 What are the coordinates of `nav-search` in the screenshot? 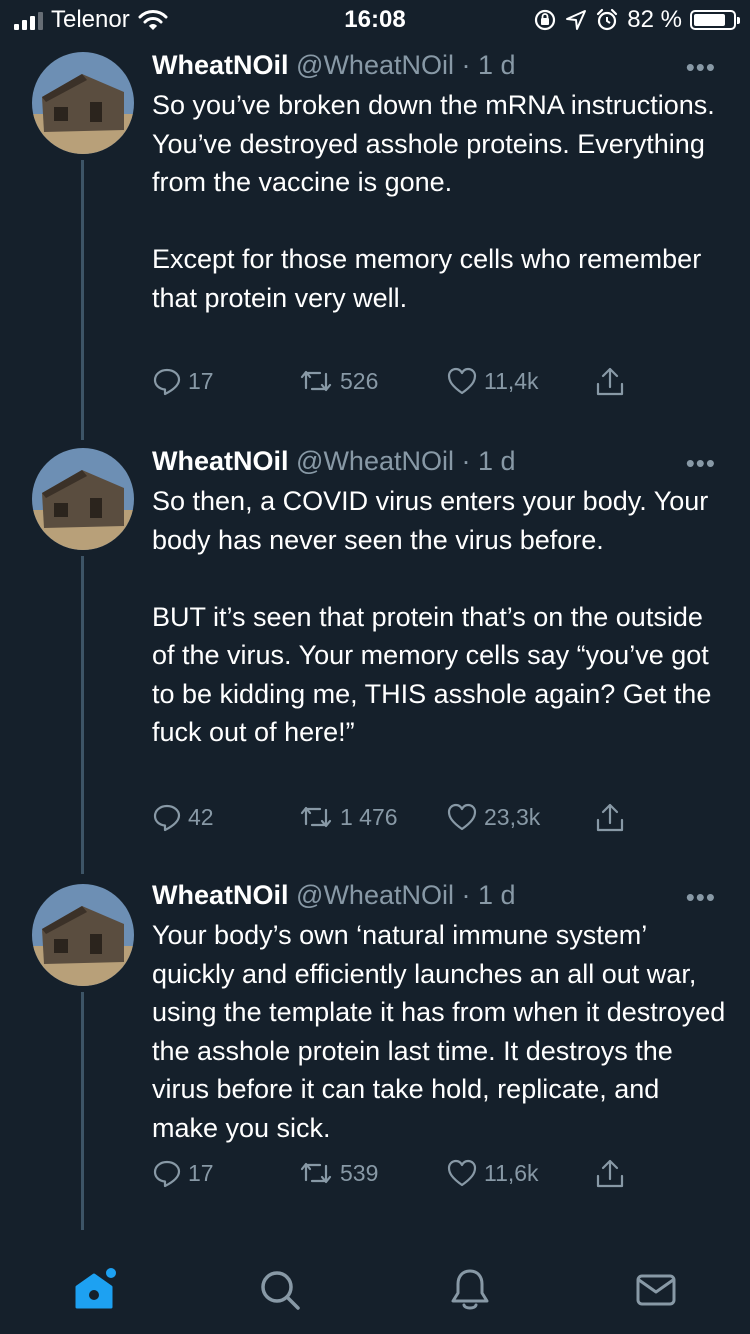 It's located at (280, 1290).